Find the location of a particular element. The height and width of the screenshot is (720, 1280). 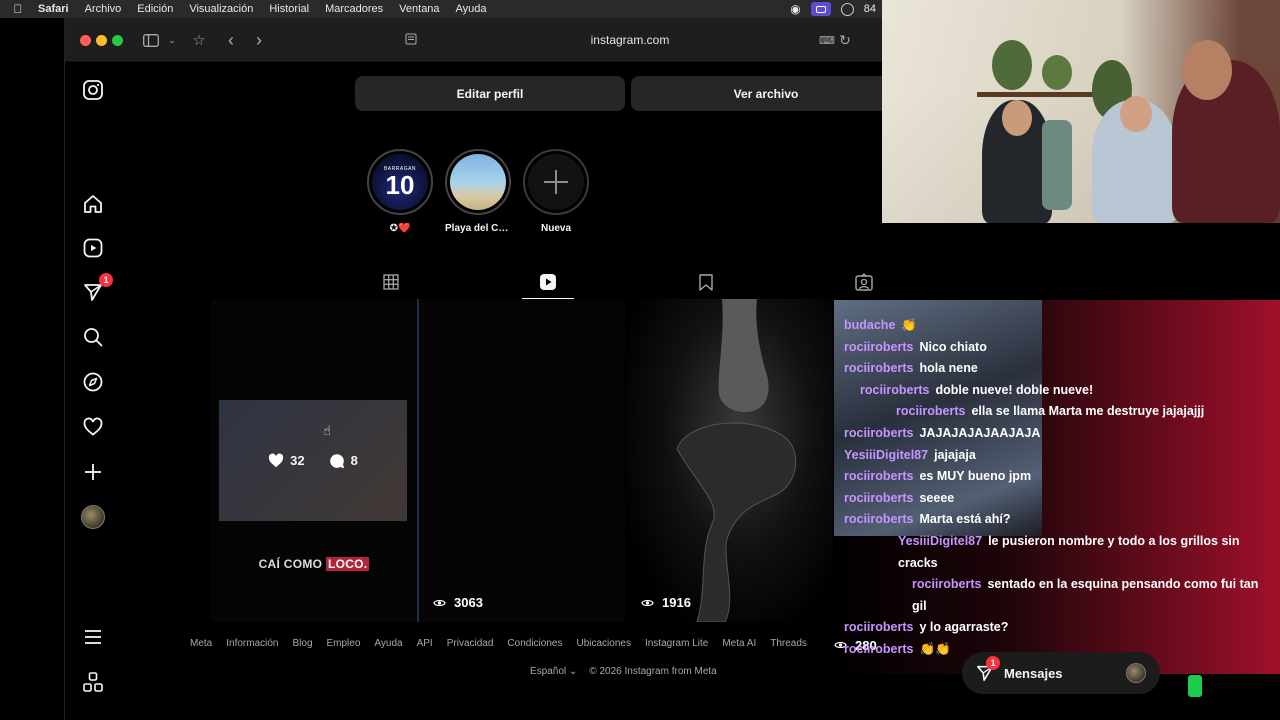

chat-text: es MUY bueno jpm is located at coordinates (975, 476).